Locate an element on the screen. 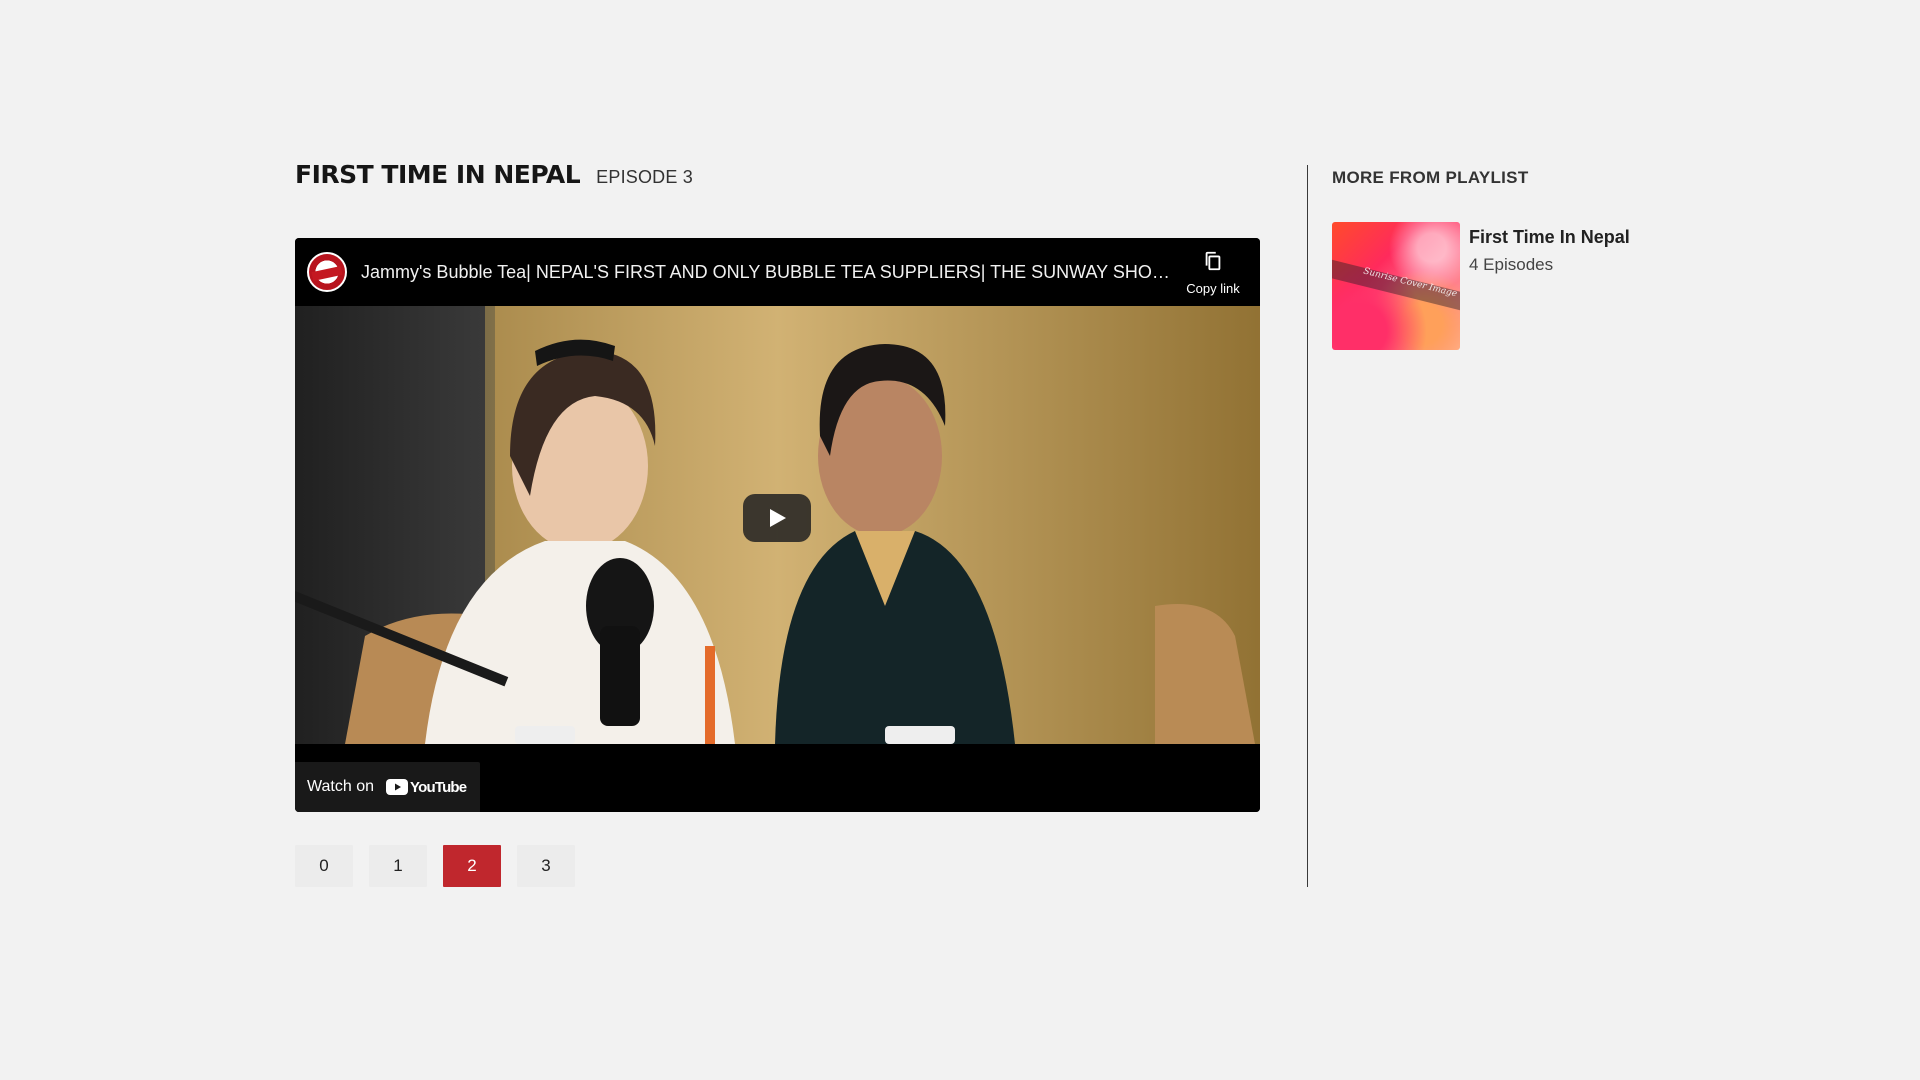 Image resolution: width=1920 pixels, height=1080 pixels. playlist-info: First Time In Nepal 4 Episodes is located at coordinates (1549, 286).